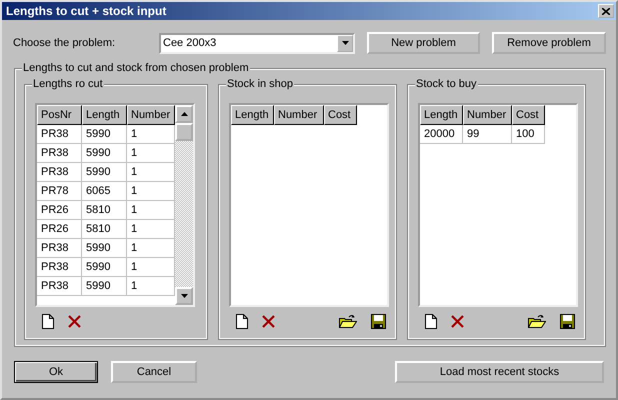 Image resolution: width=618 pixels, height=400 pixels. What do you see at coordinates (56, 372) in the screenshot?
I see `dialog-button: Ok` at bounding box center [56, 372].